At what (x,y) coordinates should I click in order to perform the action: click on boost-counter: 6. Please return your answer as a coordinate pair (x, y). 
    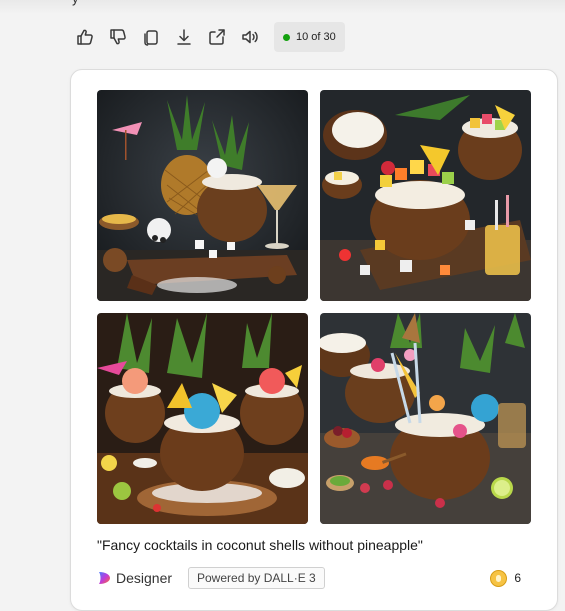
    Looking at the image, I should click on (505, 578).